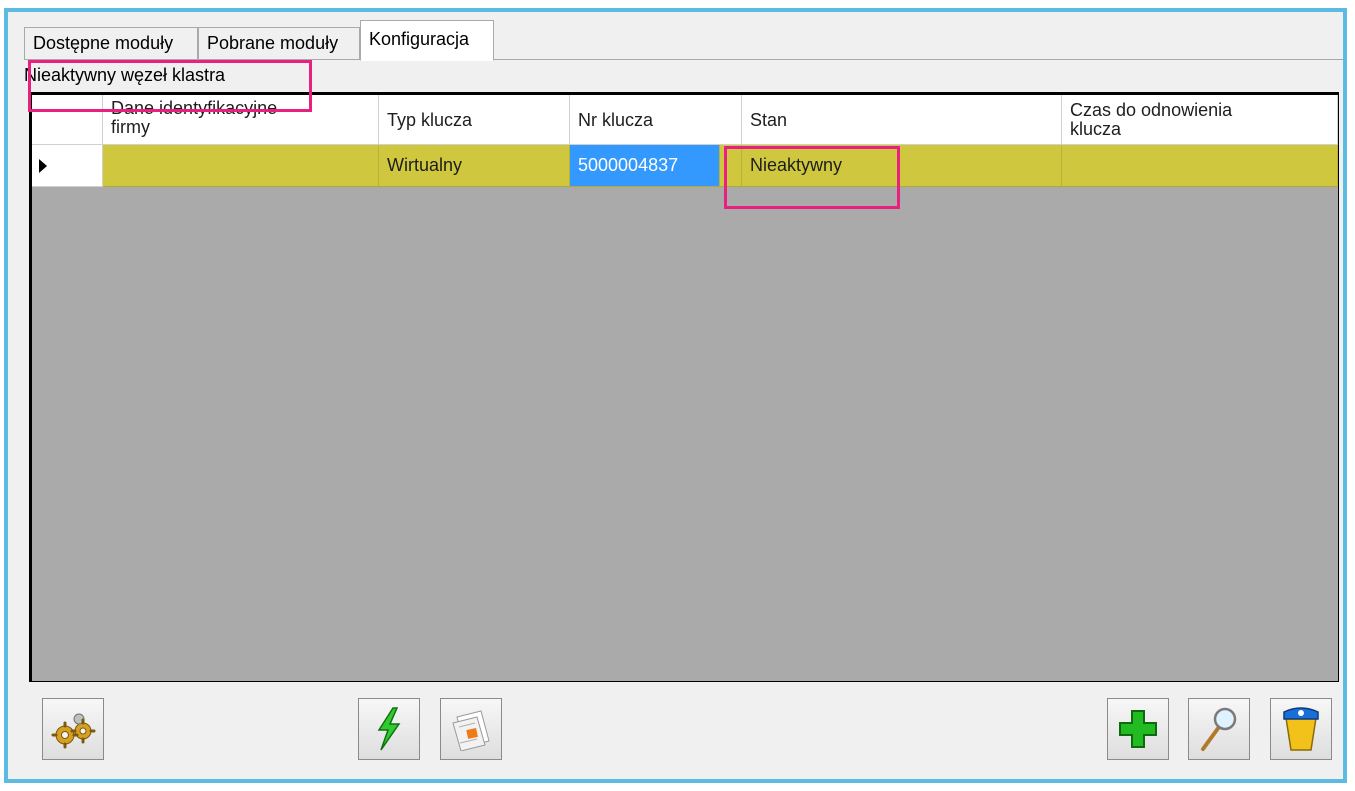 This screenshot has height=791, width=1355. What do you see at coordinates (656, 120) in the screenshot?
I see `column-header-key-number: Nr klucza` at bounding box center [656, 120].